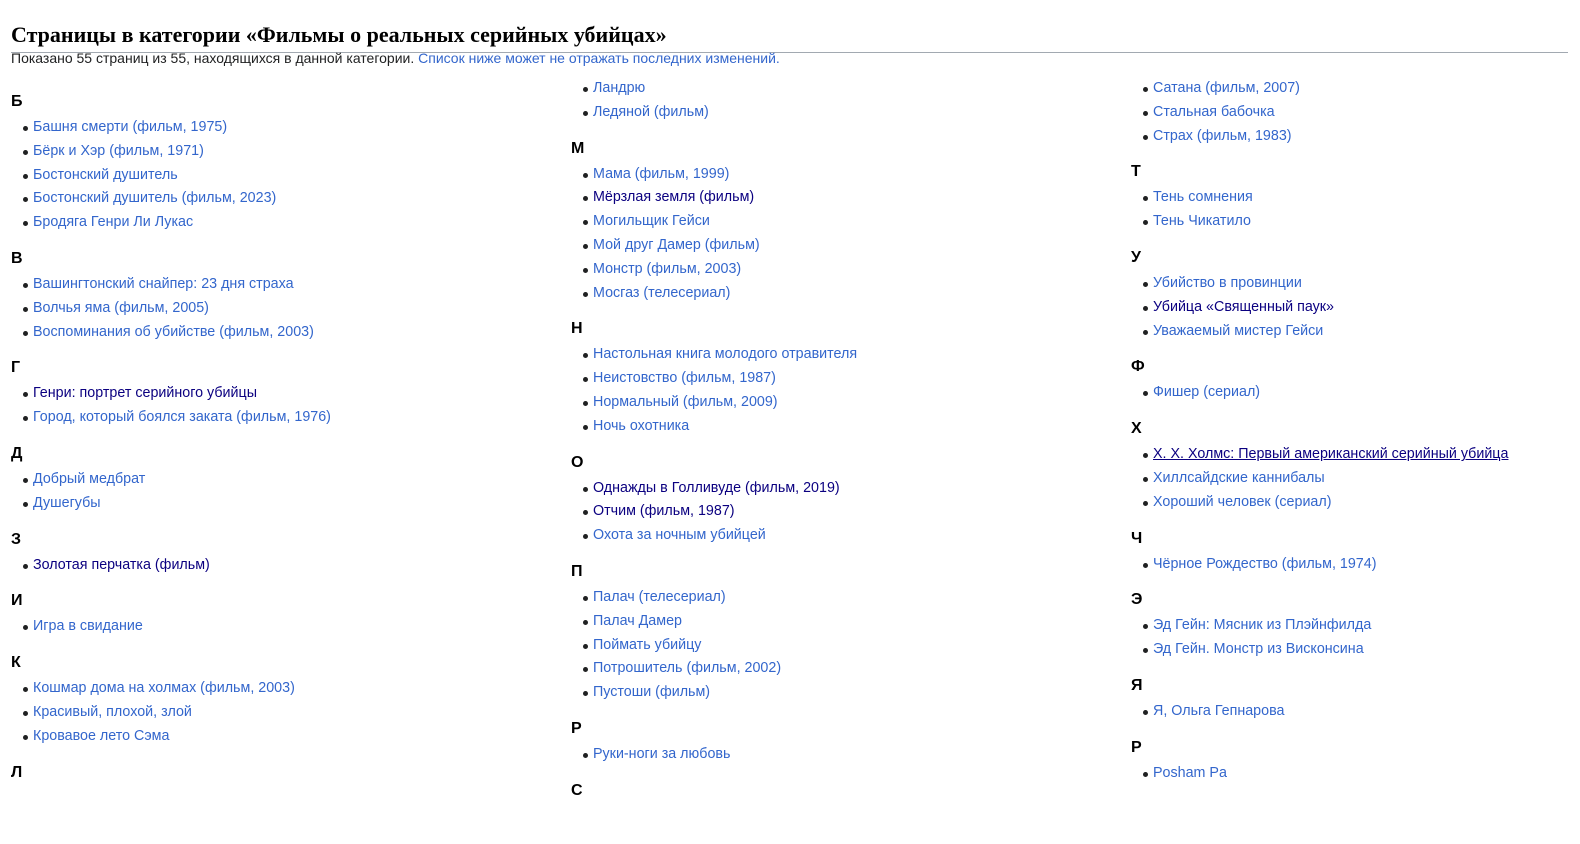 This screenshot has height=844, width=1580. I want to click on page-list: Ландрю Ледяной (фильм), so click(714, 101).